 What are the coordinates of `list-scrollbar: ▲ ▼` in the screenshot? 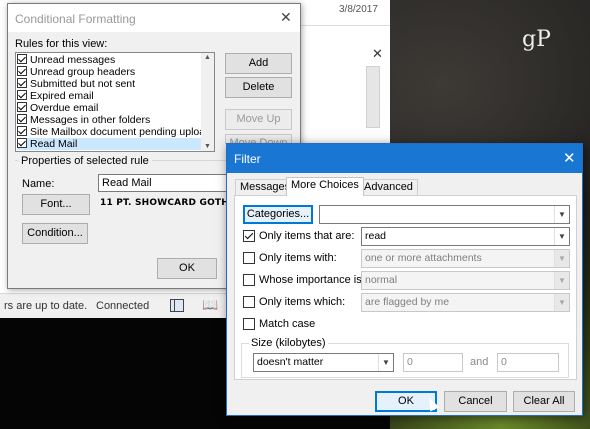 It's located at (207, 102).